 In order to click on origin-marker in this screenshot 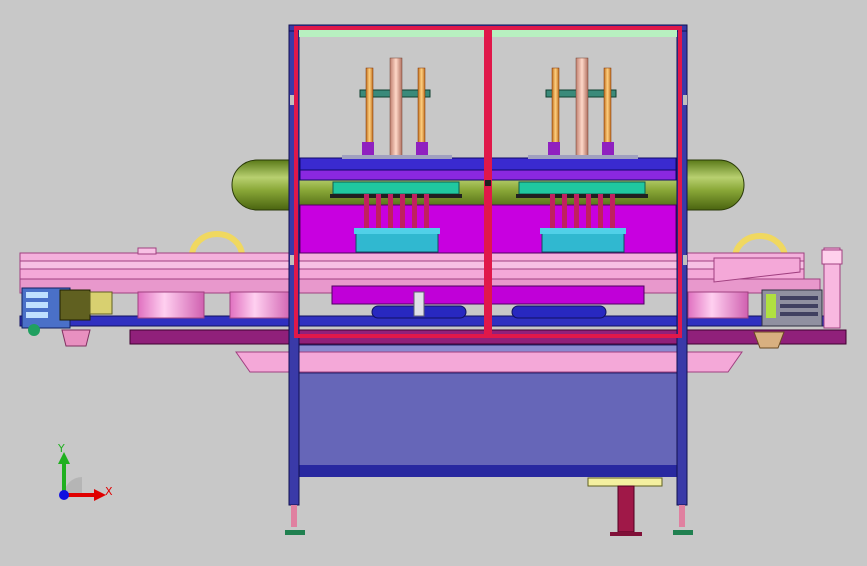, I will do `click(64, 495)`.